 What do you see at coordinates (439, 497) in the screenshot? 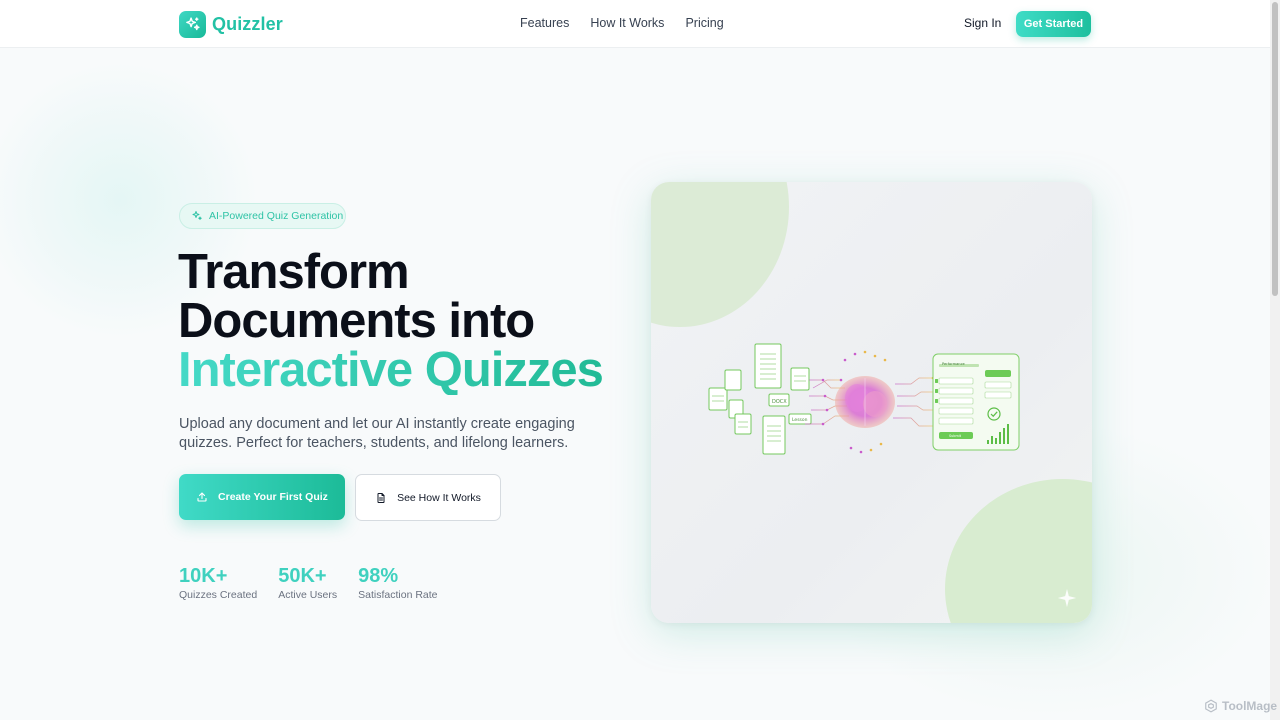
I see `see-how-it-works-label: See How It Works` at bounding box center [439, 497].